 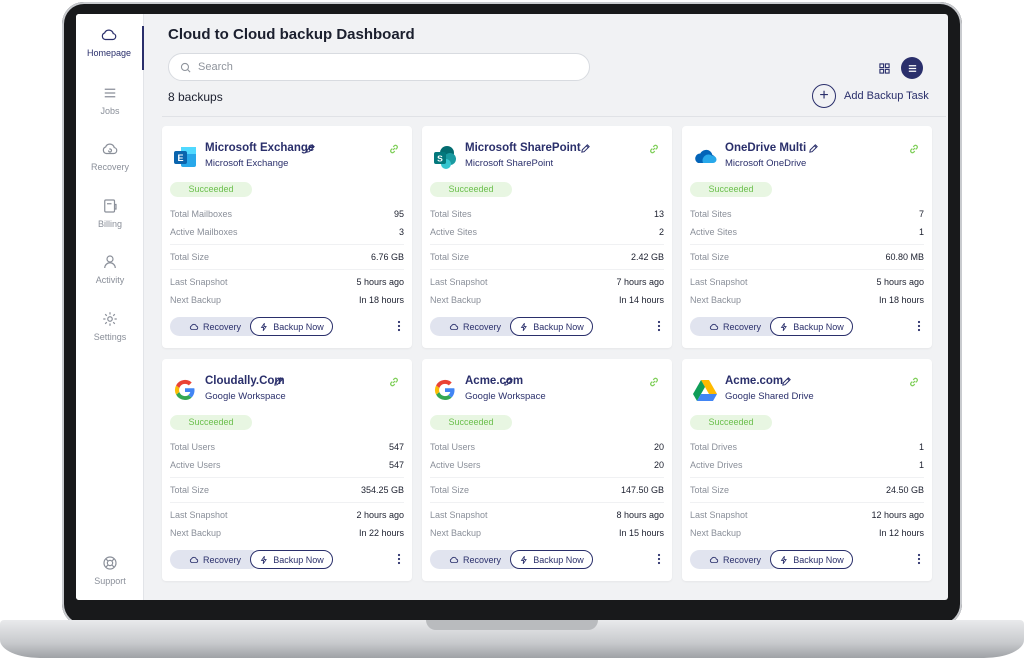 What do you see at coordinates (388, 67) in the screenshot?
I see `search-input` at bounding box center [388, 67].